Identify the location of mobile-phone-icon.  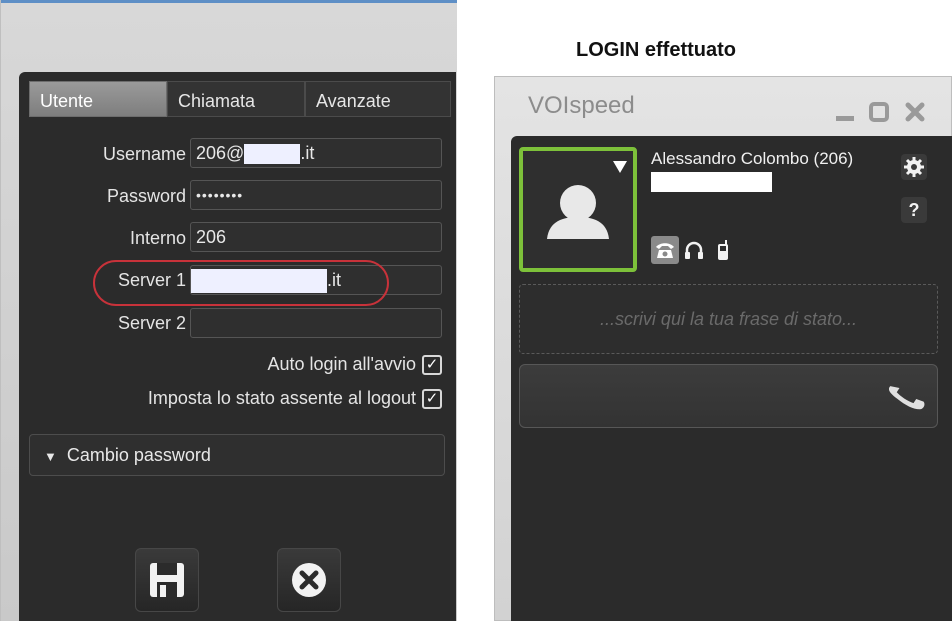
(723, 250).